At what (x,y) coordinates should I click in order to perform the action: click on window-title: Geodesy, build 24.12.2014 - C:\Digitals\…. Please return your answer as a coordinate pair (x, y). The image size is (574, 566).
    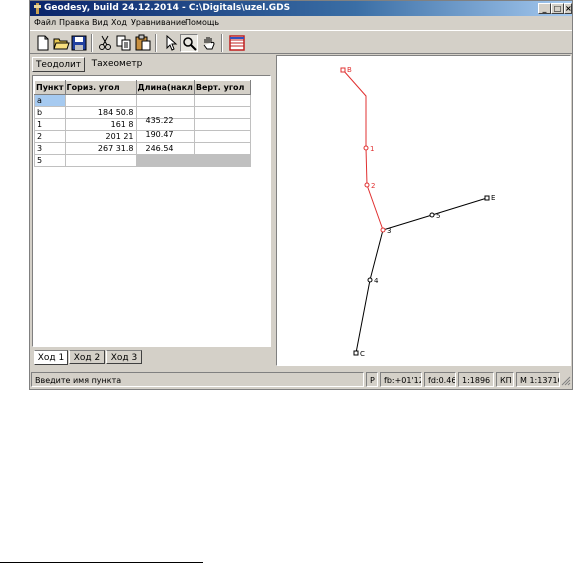
    Looking at the image, I should click on (167, 8).